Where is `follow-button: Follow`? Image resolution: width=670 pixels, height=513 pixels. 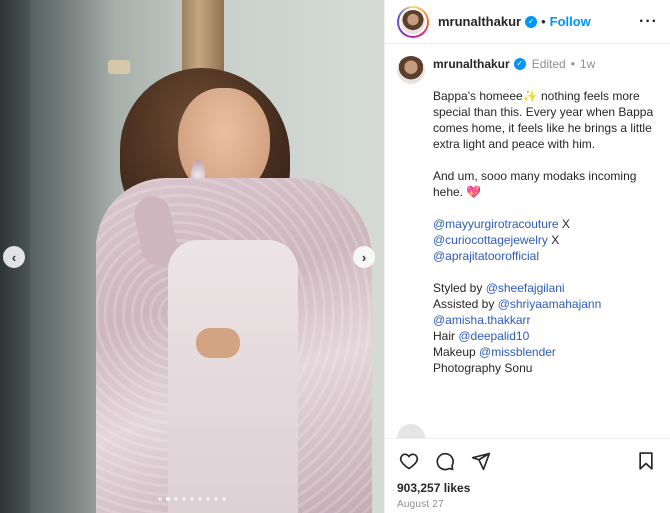 follow-button: Follow is located at coordinates (570, 21).